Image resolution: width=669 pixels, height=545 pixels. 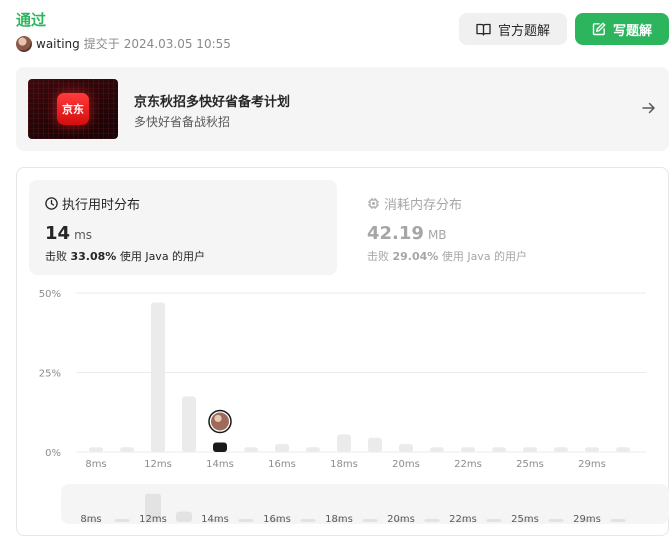 What do you see at coordinates (437, 235) in the screenshot?
I see `memory-unit: MB` at bounding box center [437, 235].